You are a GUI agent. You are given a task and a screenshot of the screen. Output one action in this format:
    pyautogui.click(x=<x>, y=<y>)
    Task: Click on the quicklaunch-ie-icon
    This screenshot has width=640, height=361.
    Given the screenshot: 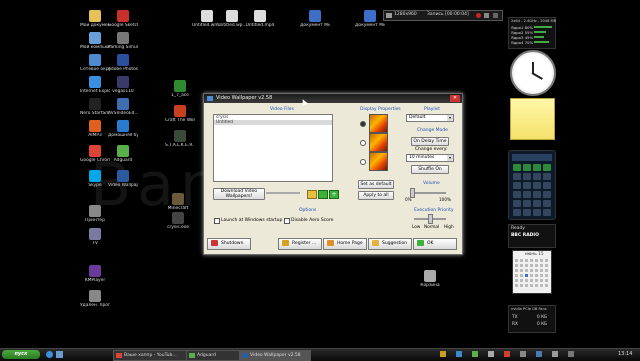 What is the action you would take?
    pyautogui.click(x=49, y=354)
    